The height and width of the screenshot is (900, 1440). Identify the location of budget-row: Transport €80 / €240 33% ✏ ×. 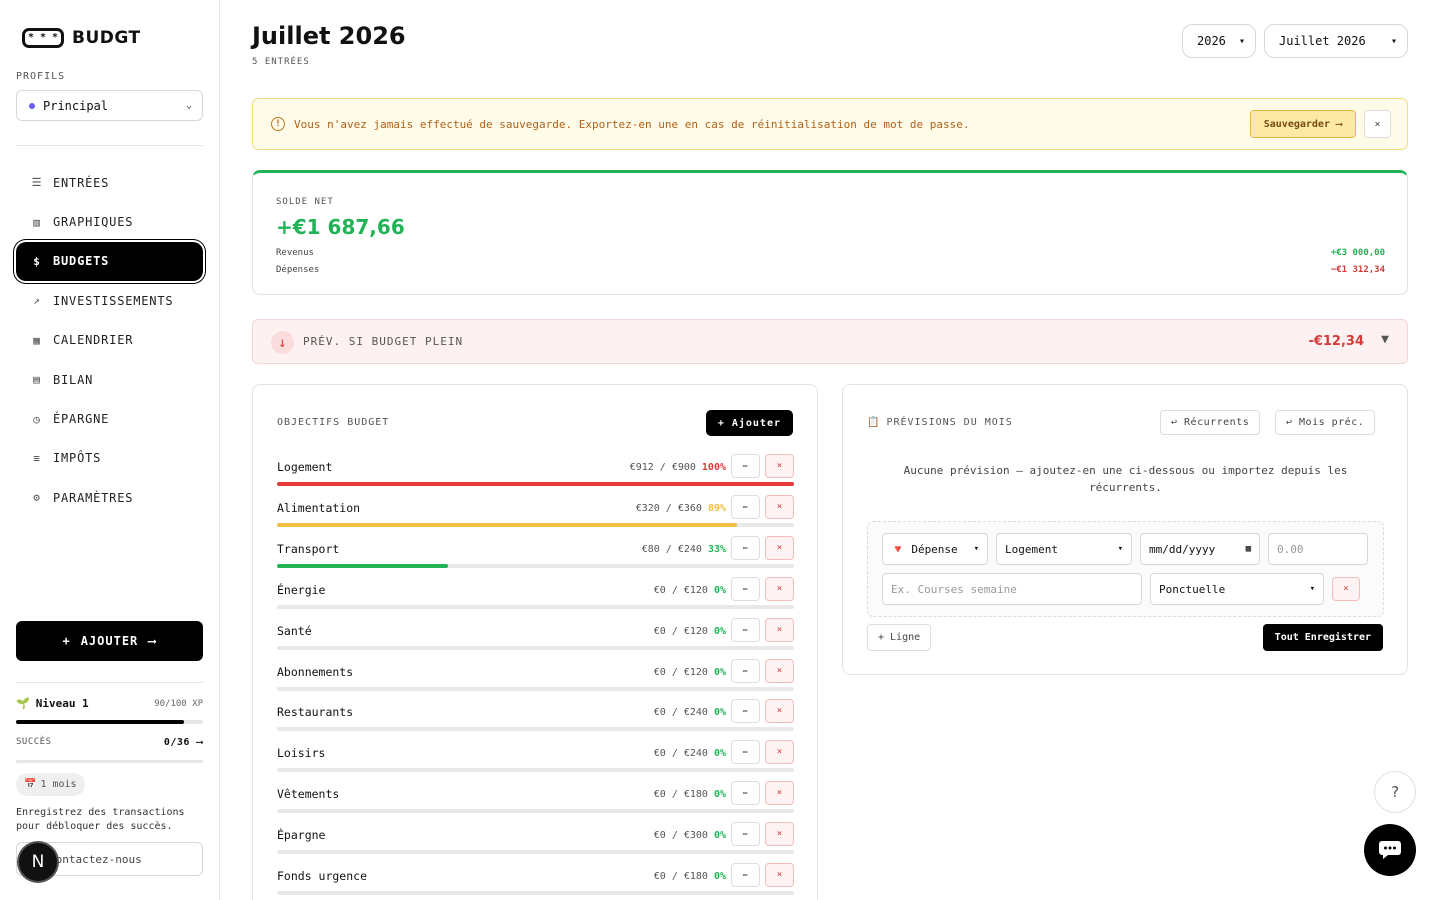
(535, 556).